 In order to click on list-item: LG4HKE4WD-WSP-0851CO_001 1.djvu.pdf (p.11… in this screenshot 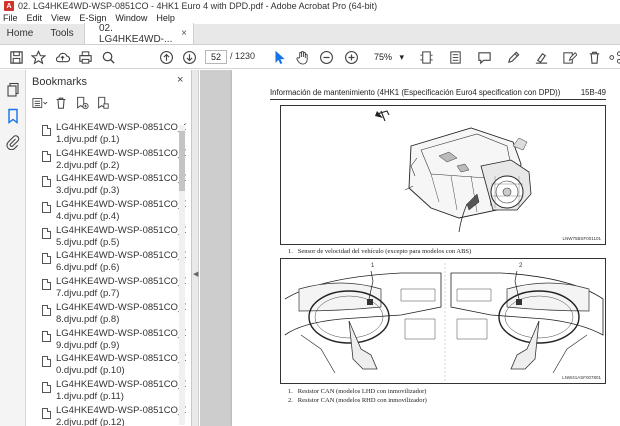, I will do `click(106, 392)`.